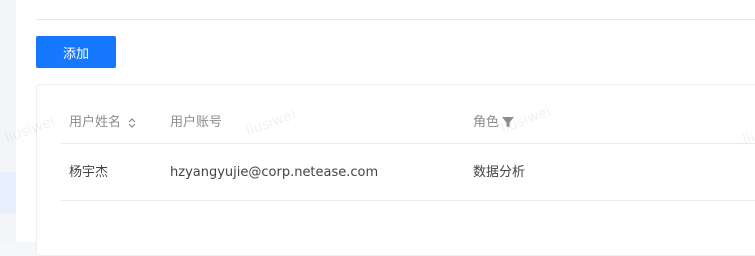  Describe the element at coordinates (95, 123) in the screenshot. I see `column-header-name: 用户姓名` at that location.